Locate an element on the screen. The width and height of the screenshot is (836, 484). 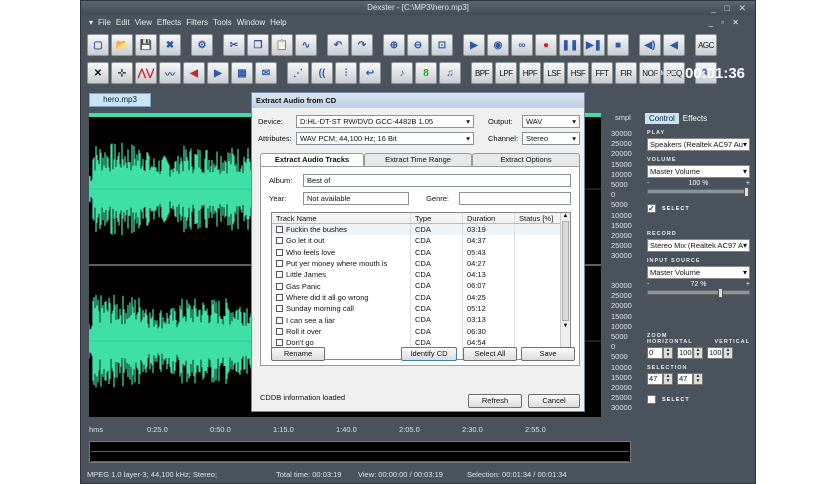
play-device-select: Speakers (Realtek AC97 Au is located at coordinates (698, 144).